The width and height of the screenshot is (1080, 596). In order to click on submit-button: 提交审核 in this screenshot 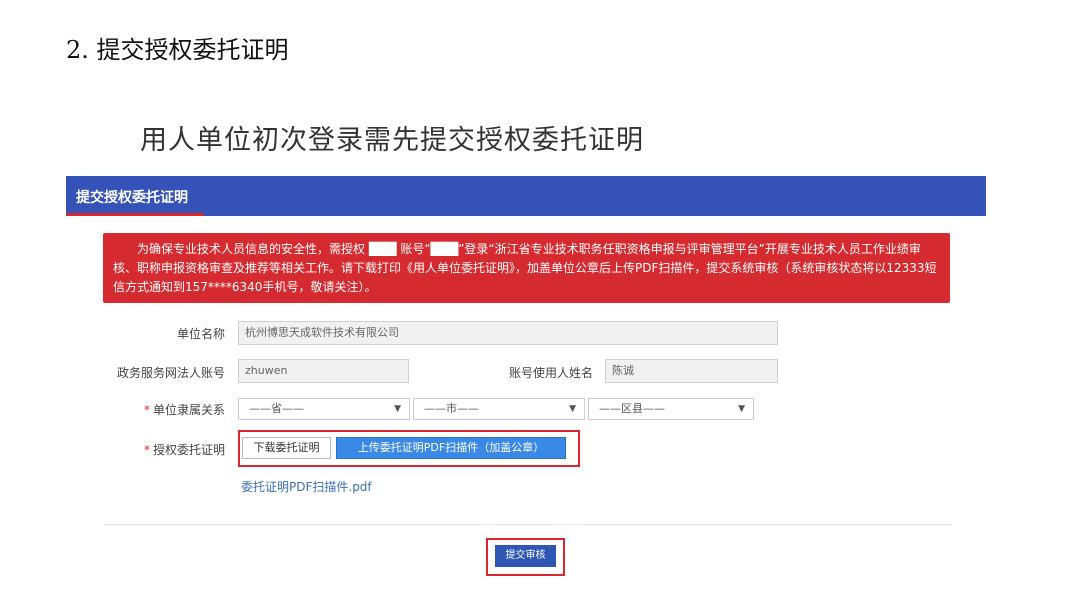, I will do `click(525, 556)`.